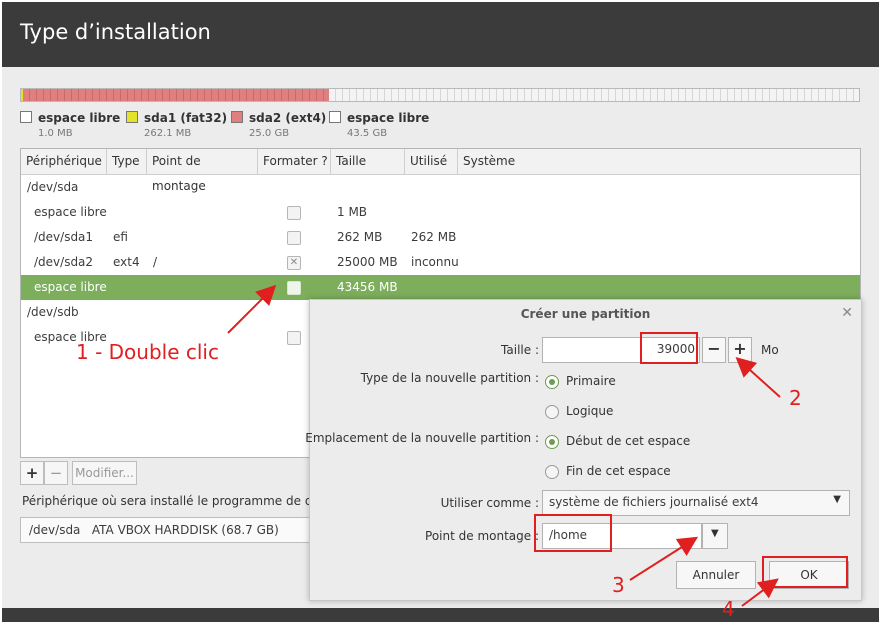 This screenshot has width=882, height=625. What do you see at coordinates (147, 352) in the screenshot?
I see `annotation-step1: 1 - Double clic` at bounding box center [147, 352].